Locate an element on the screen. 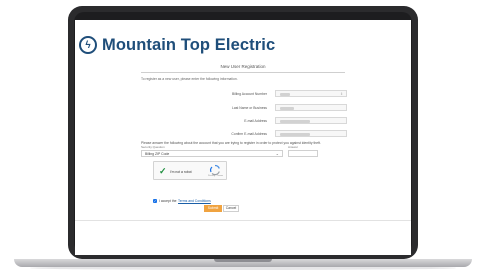  field-last-name: Last Name or Business is located at coordinates (244, 108).